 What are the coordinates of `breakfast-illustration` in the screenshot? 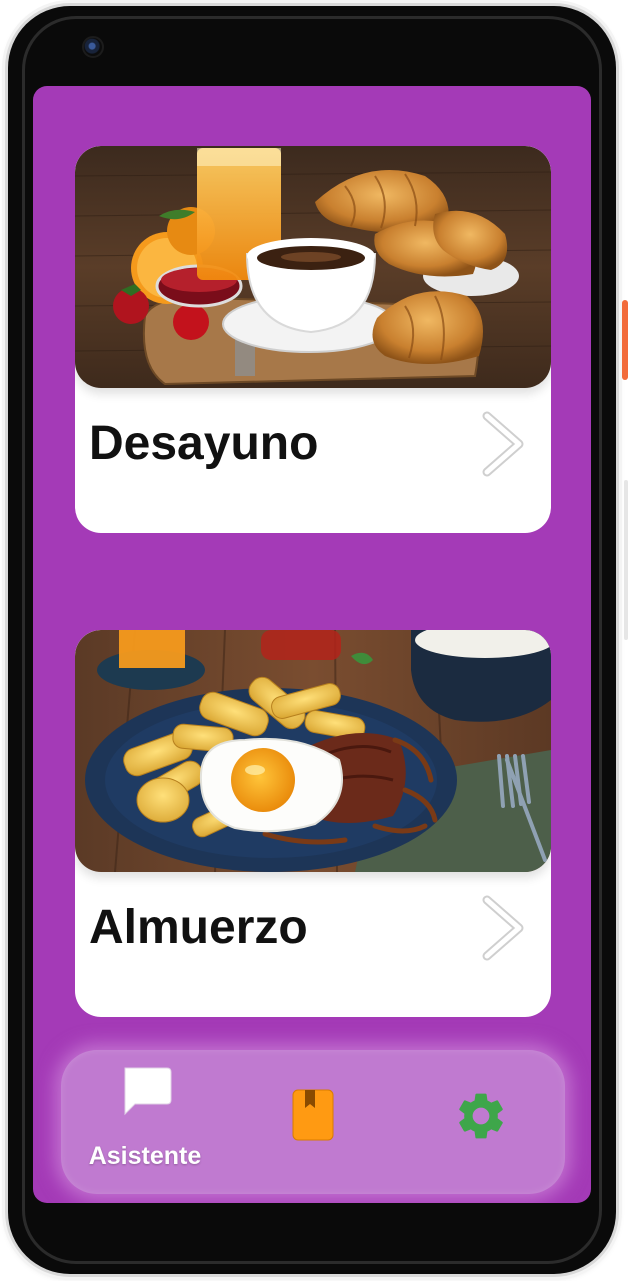 It's located at (313, 267).